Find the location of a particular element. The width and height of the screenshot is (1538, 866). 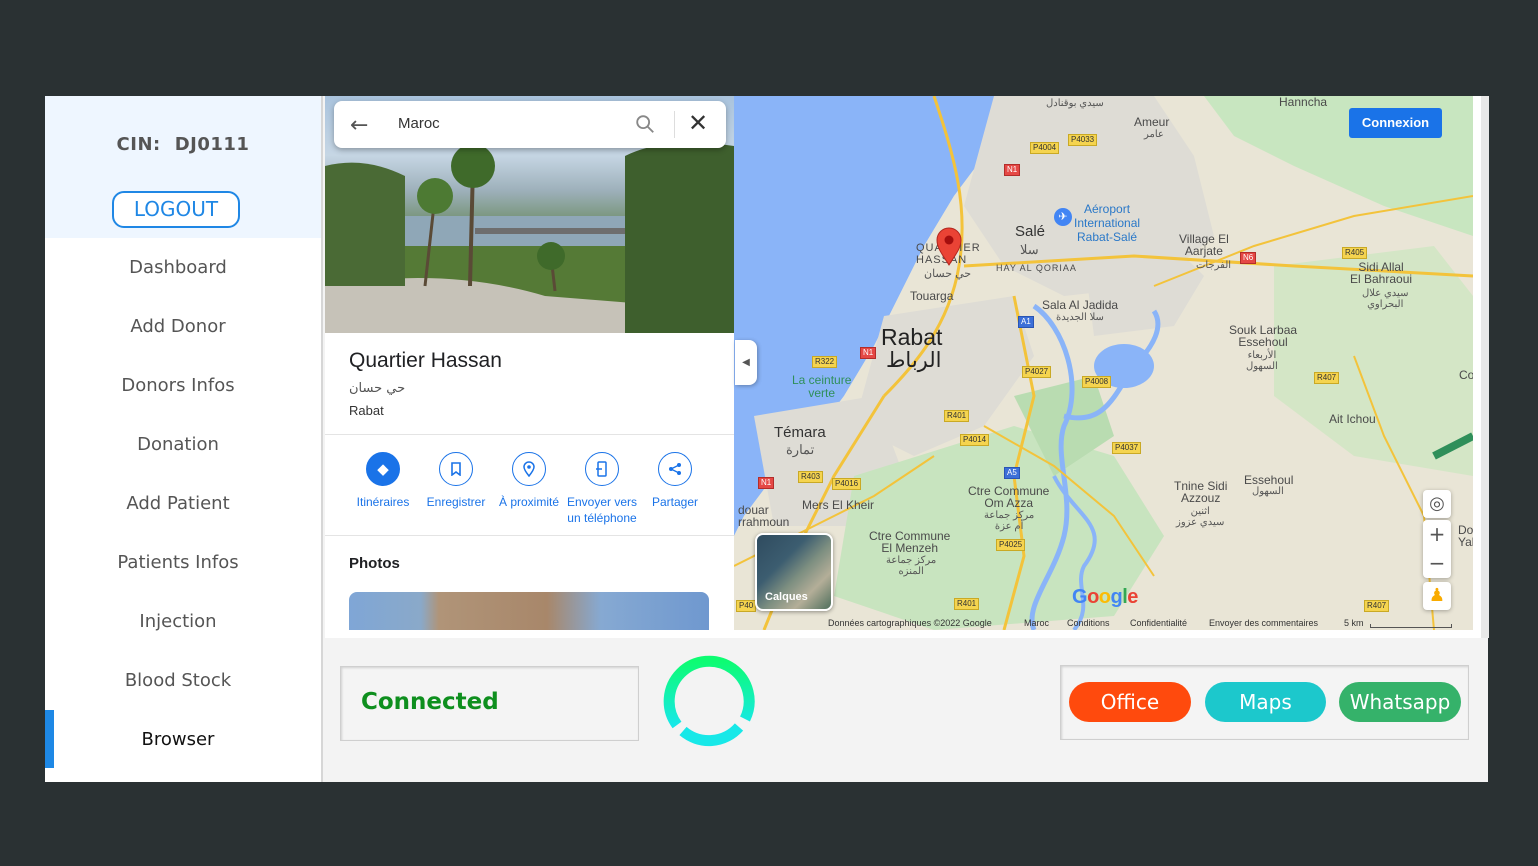

location-pin-icon is located at coordinates (949, 246).